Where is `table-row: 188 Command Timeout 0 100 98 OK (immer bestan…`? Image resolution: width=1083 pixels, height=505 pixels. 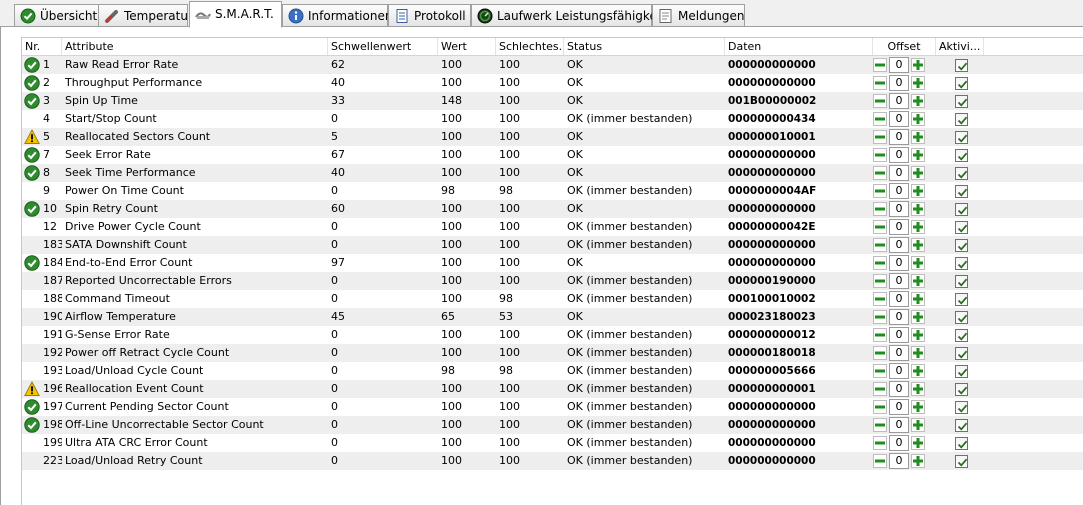
table-row: 188 Command Timeout 0 100 98 OK (immer bestan… is located at coordinates (552, 299).